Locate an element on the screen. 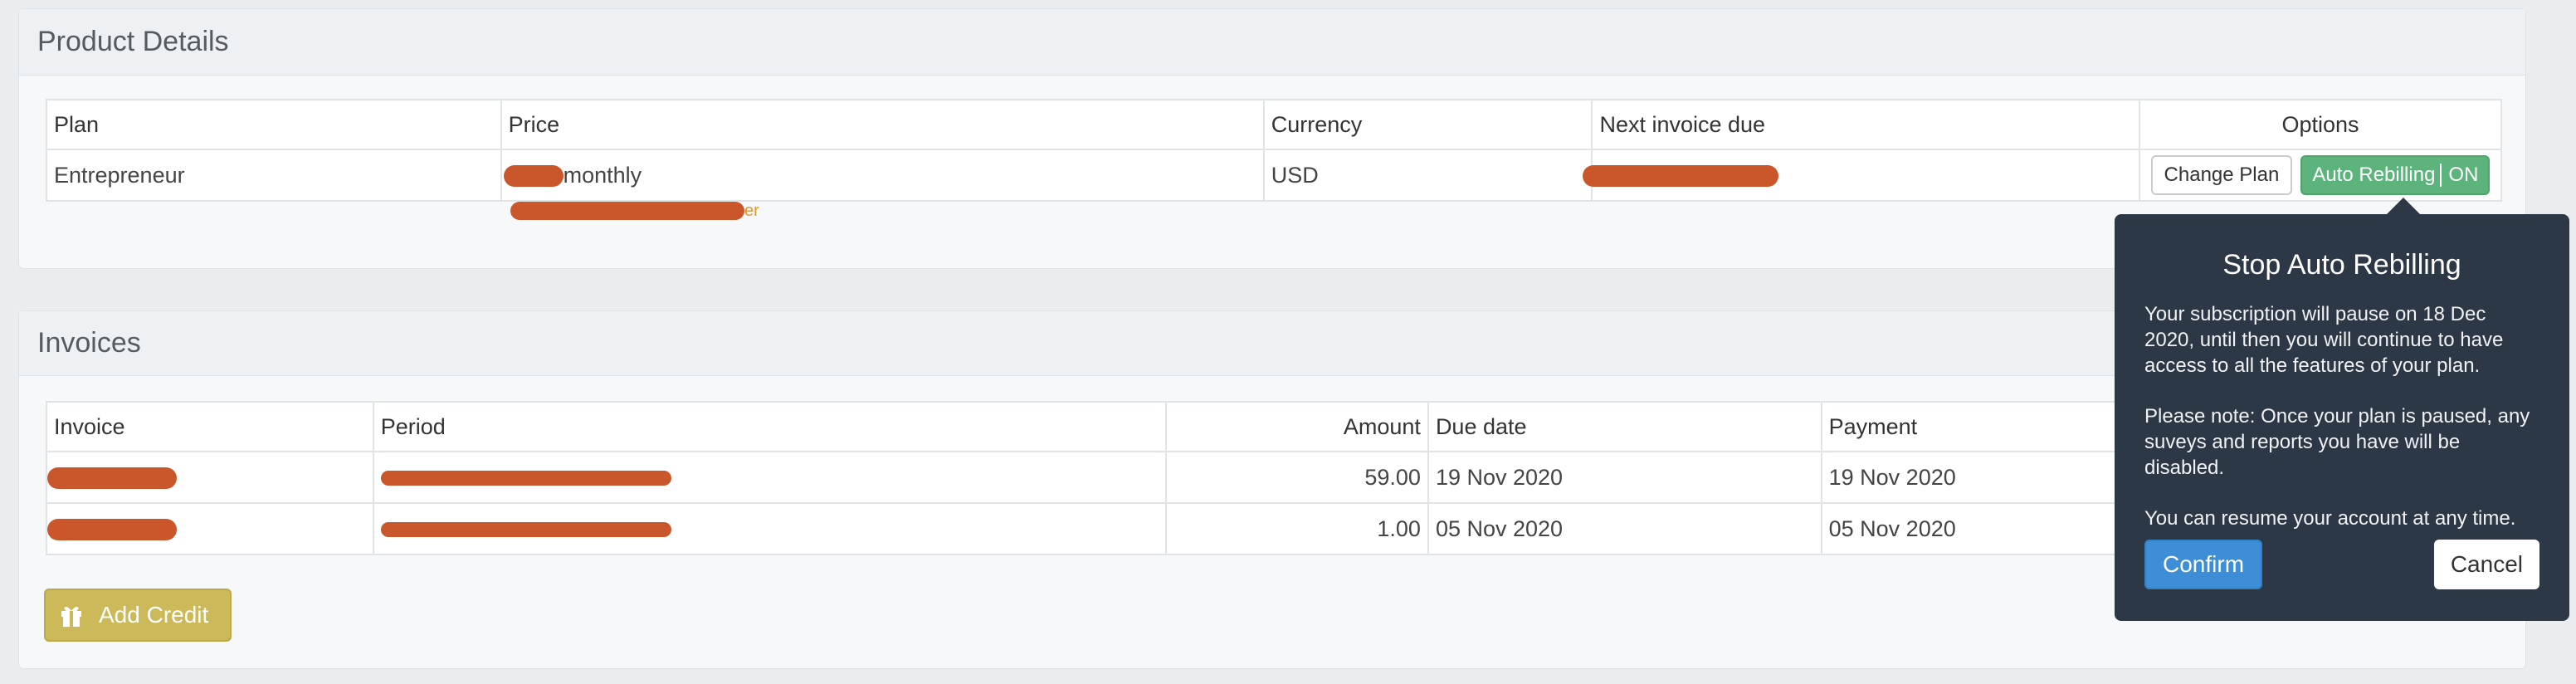  redacted-price-note is located at coordinates (627, 211).